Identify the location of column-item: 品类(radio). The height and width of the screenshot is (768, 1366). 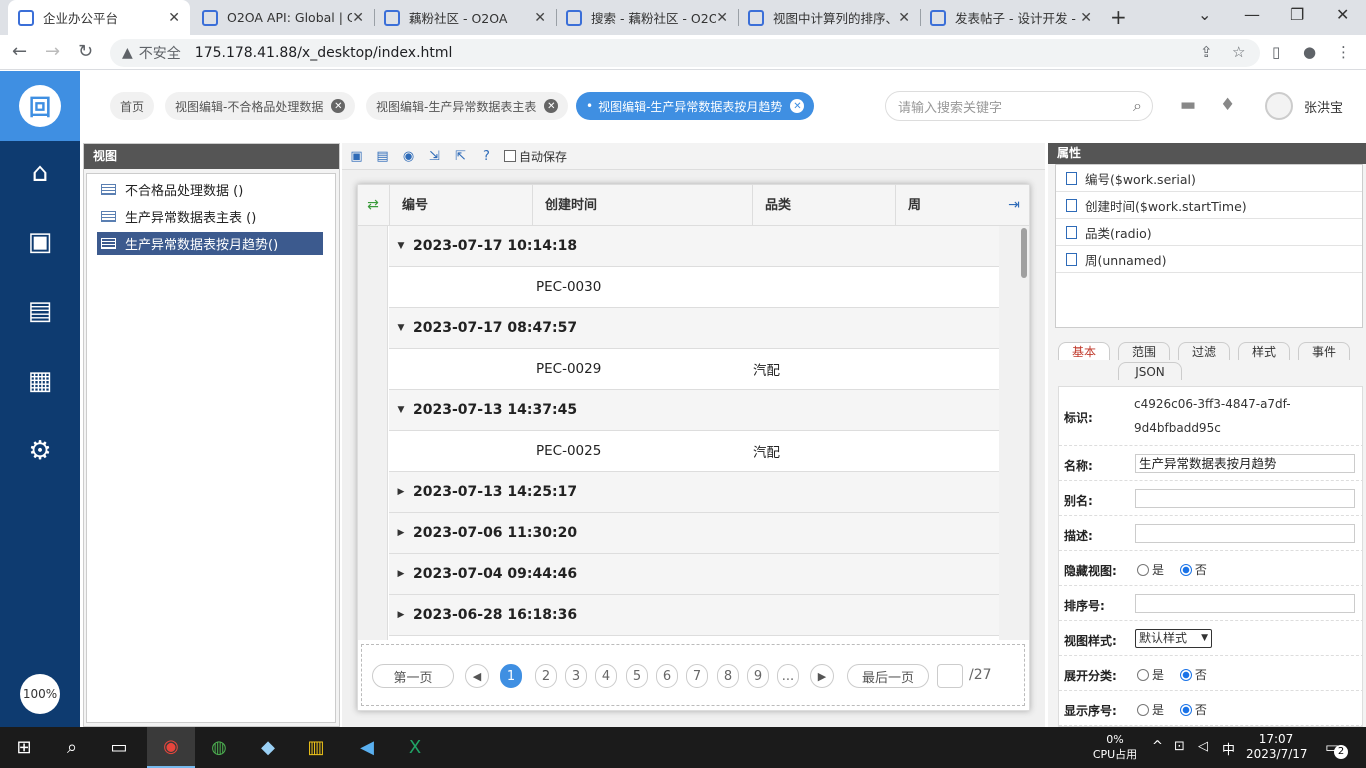
(1209, 232).